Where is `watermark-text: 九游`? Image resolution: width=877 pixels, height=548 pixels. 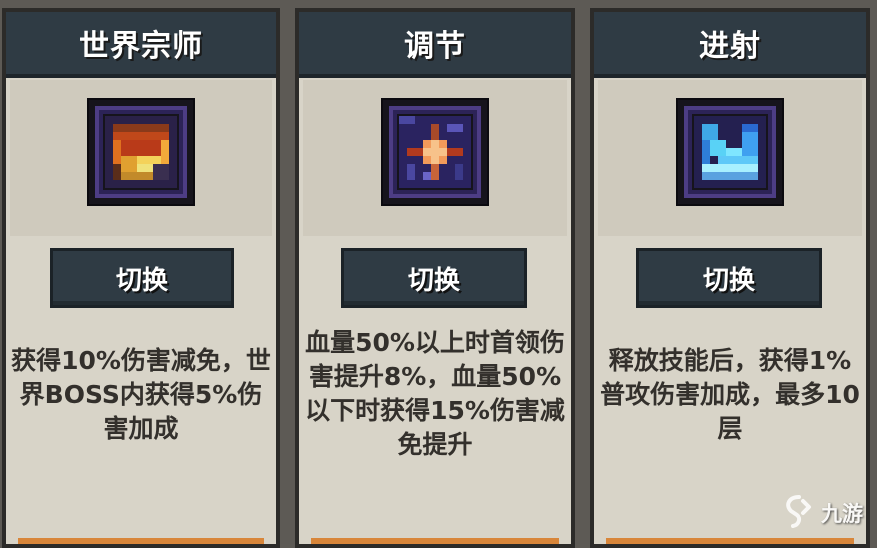 watermark-text: 九游 is located at coordinates (842, 514).